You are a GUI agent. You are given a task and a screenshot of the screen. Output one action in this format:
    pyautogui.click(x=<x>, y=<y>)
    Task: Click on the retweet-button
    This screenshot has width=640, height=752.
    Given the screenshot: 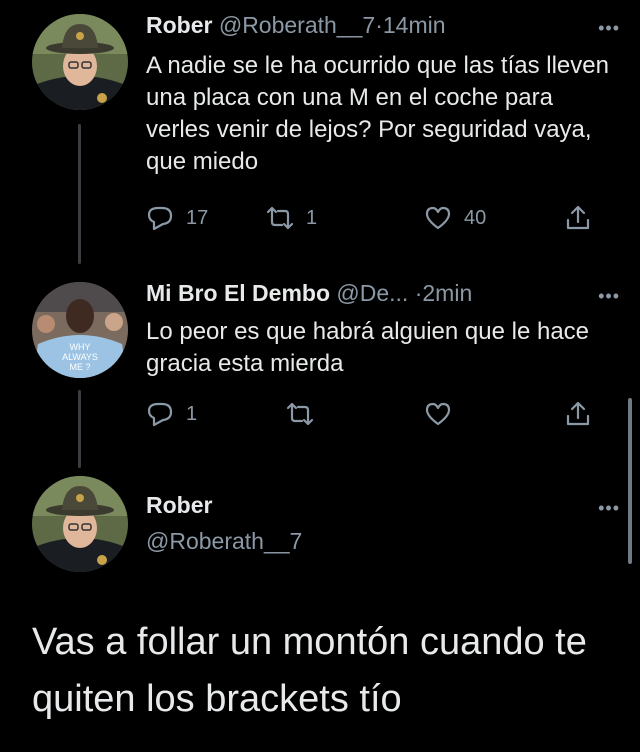 What is the action you would take?
    pyautogui.click(x=300, y=414)
    